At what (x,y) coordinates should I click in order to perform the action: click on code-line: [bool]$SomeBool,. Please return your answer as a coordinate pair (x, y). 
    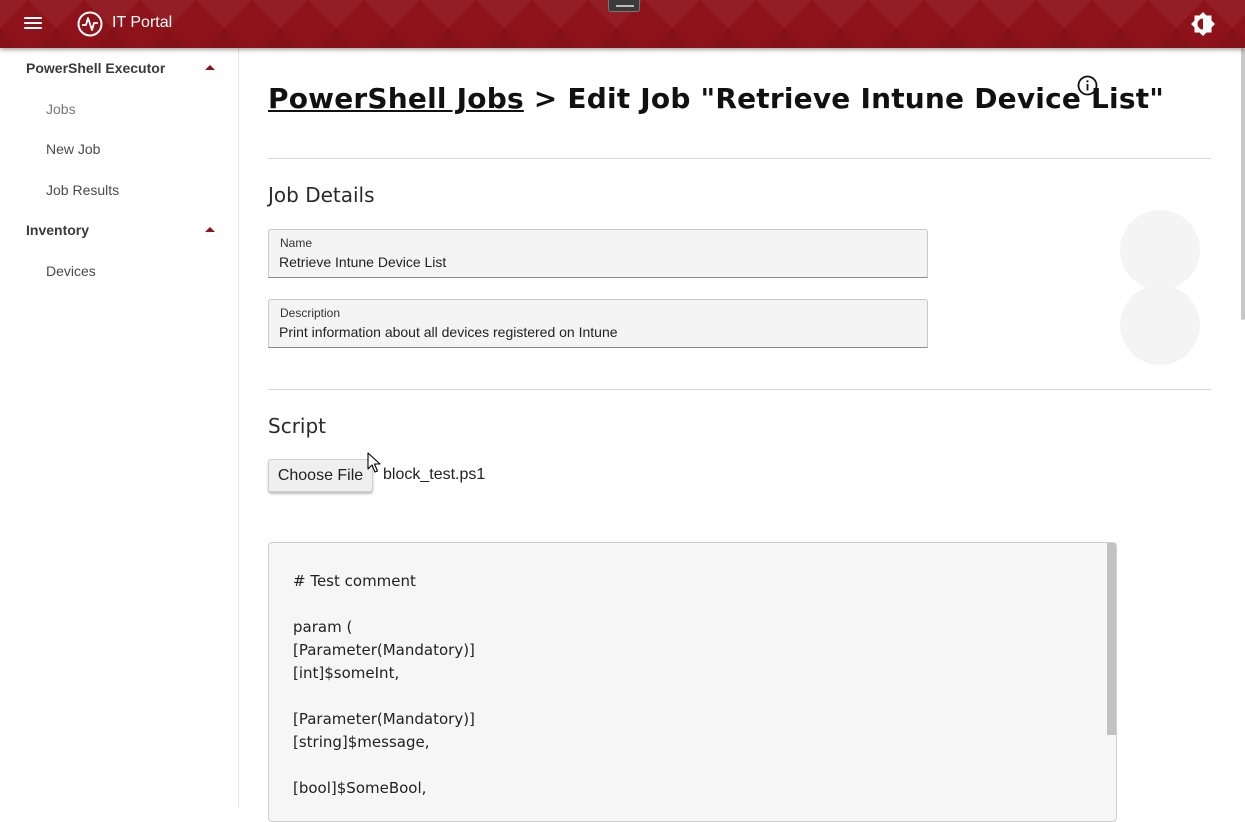
    Looking at the image, I should click on (360, 788).